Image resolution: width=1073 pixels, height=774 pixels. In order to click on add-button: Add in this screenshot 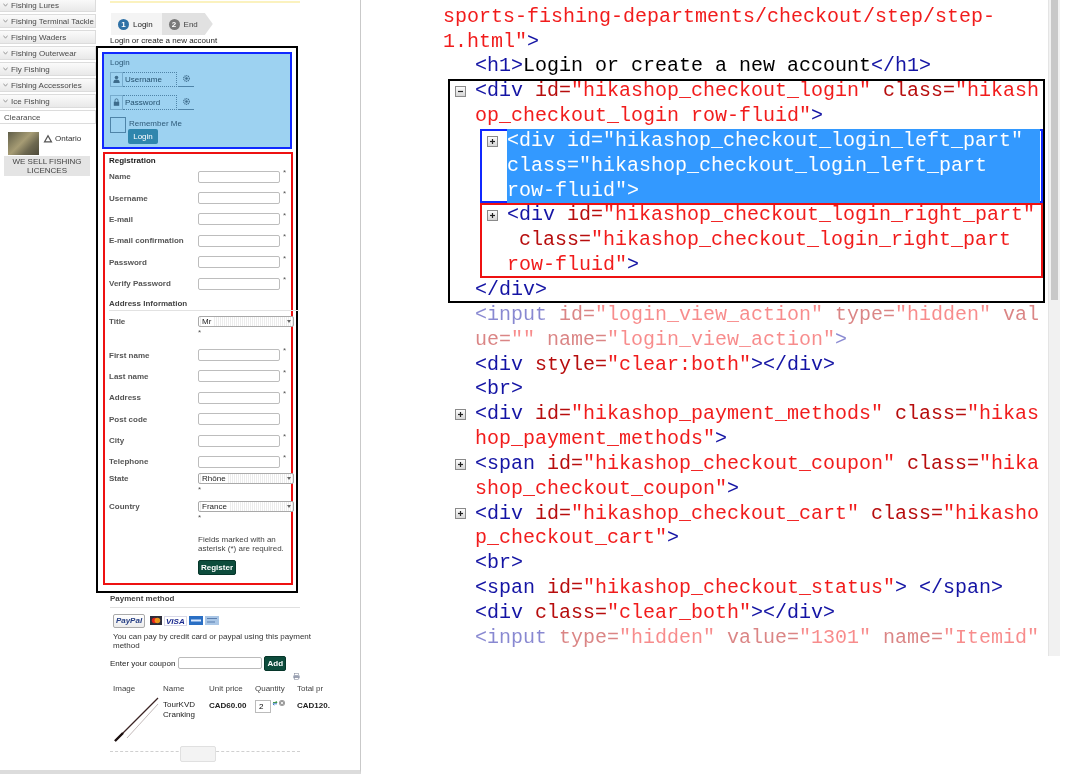, I will do `click(275, 663)`.